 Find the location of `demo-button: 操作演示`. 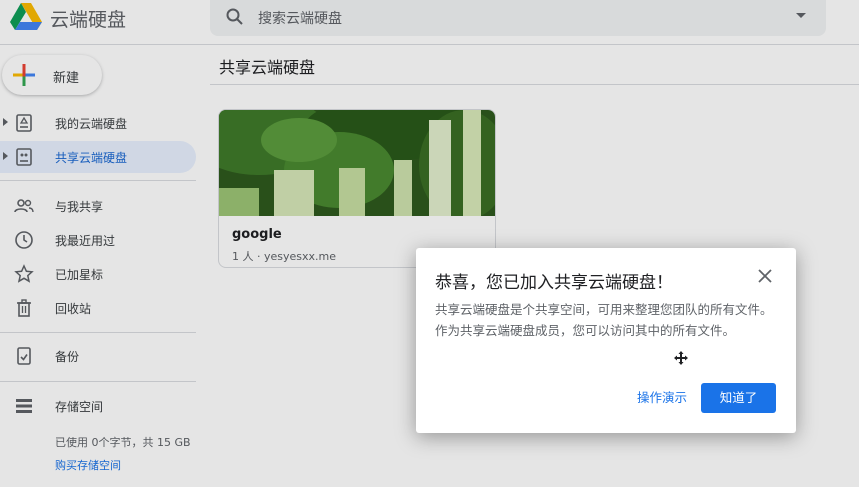

demo-button: 操作演示 is located at coordinates (662, 398).